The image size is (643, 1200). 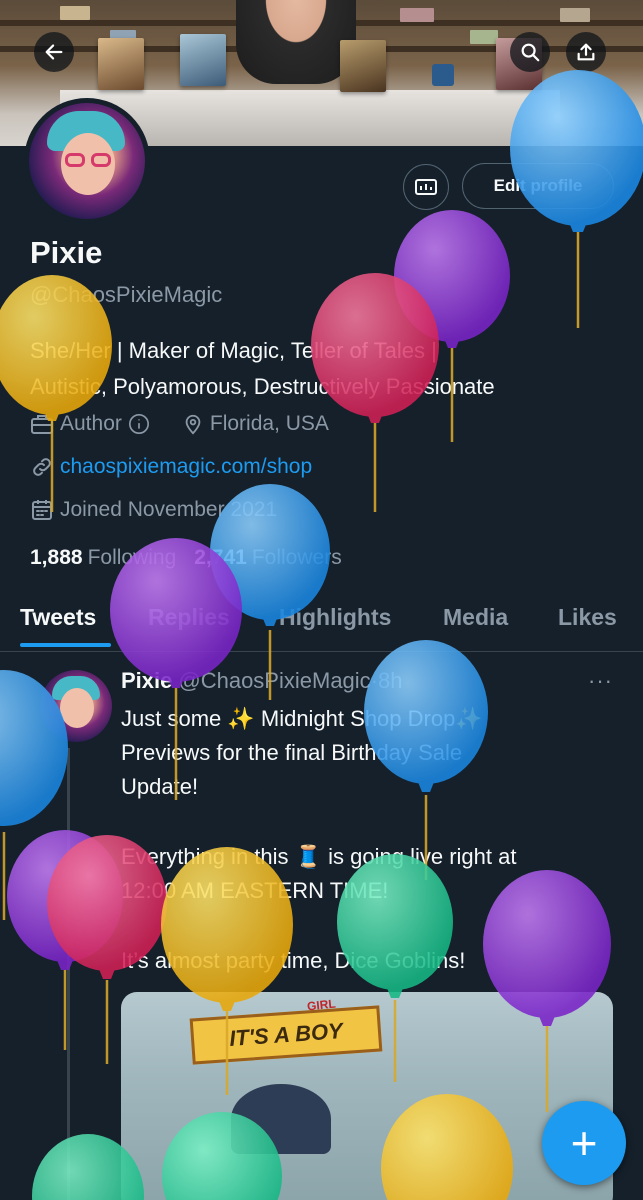 I want to click on professional-dashboard-button, so click(x=426, y=187).